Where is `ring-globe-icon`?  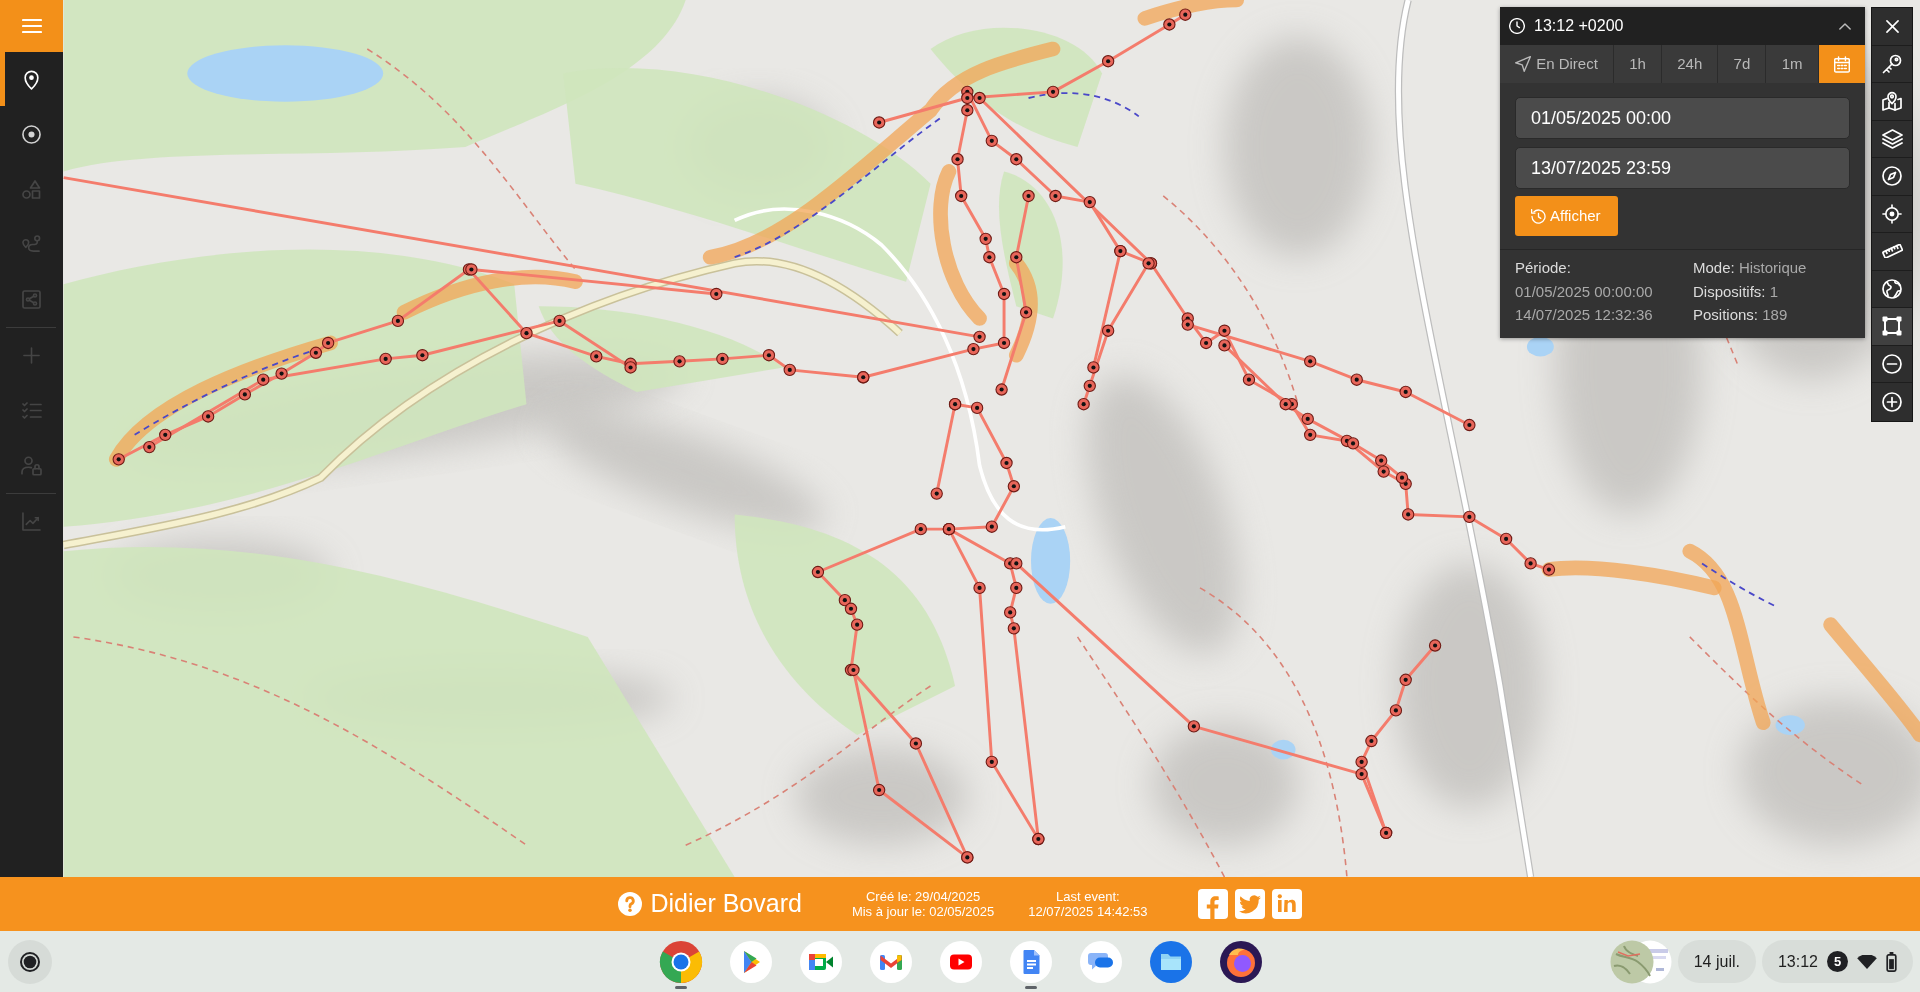 ring-globe-icon is located at coordinates (1240, 961).